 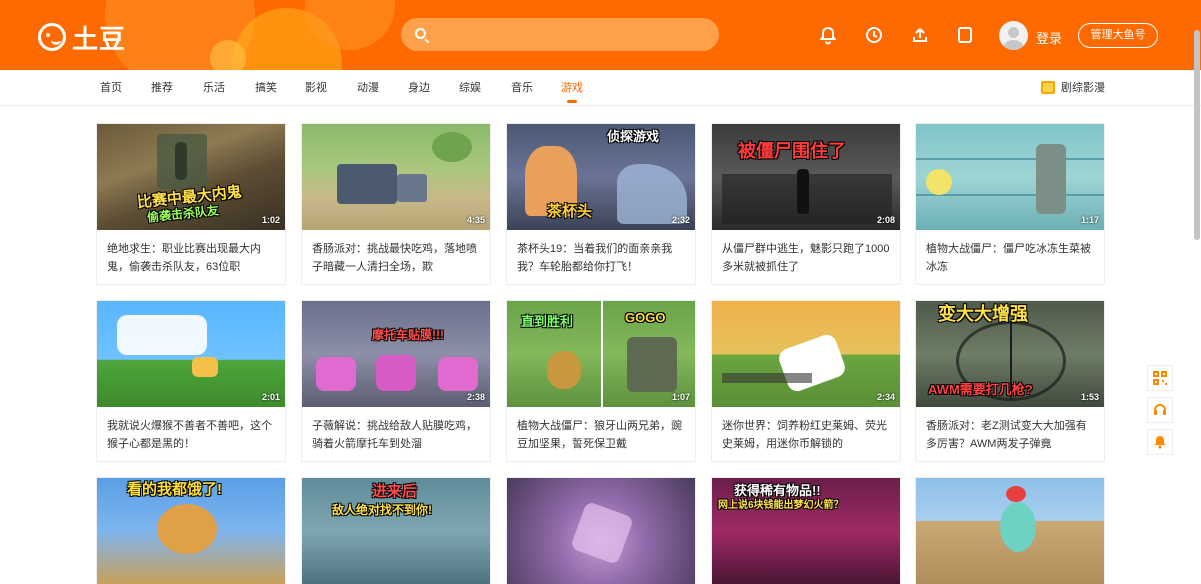 What do you see at coordinates (214, 87) in the screenshot?
I see `nav-item-lifestyle: 乐活` at bounding box center [214, 87].